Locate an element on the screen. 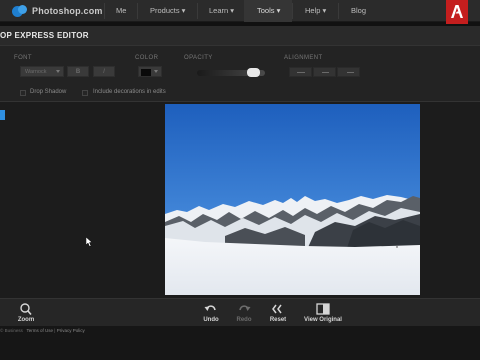 This screenshot has width=480, height=360. nav-item-products: Products ▾ is located at coordinates (167, 11).